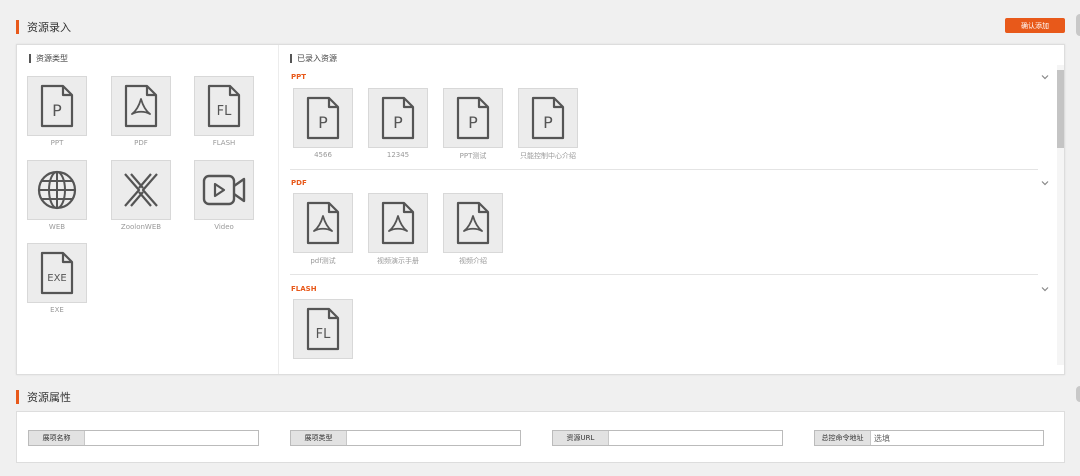 This screenshot has height=476, width=1080. I want to click on section-title: 资源属性, so click(49, 397).